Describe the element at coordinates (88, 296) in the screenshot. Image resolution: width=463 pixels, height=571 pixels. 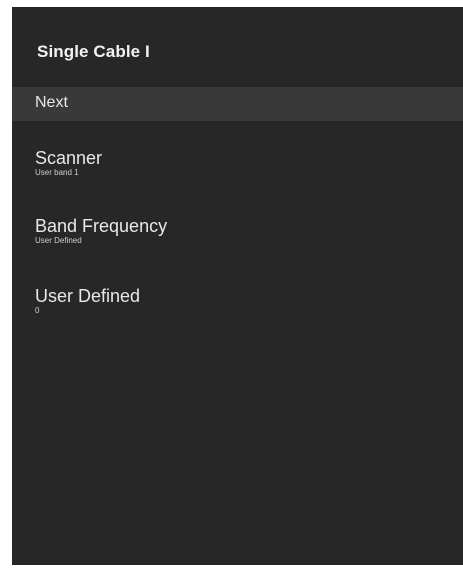
I see `menu-item-label: User Defined` at that location.